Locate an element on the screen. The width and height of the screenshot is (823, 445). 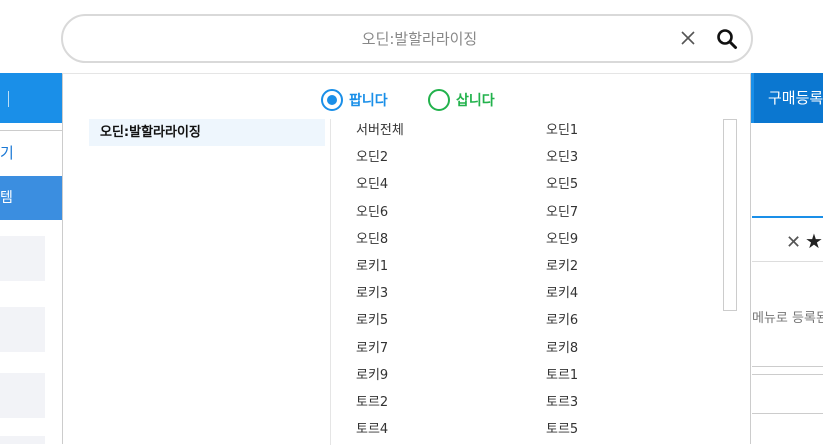
close-icon: ✕ is located at coordinates (793, 242).